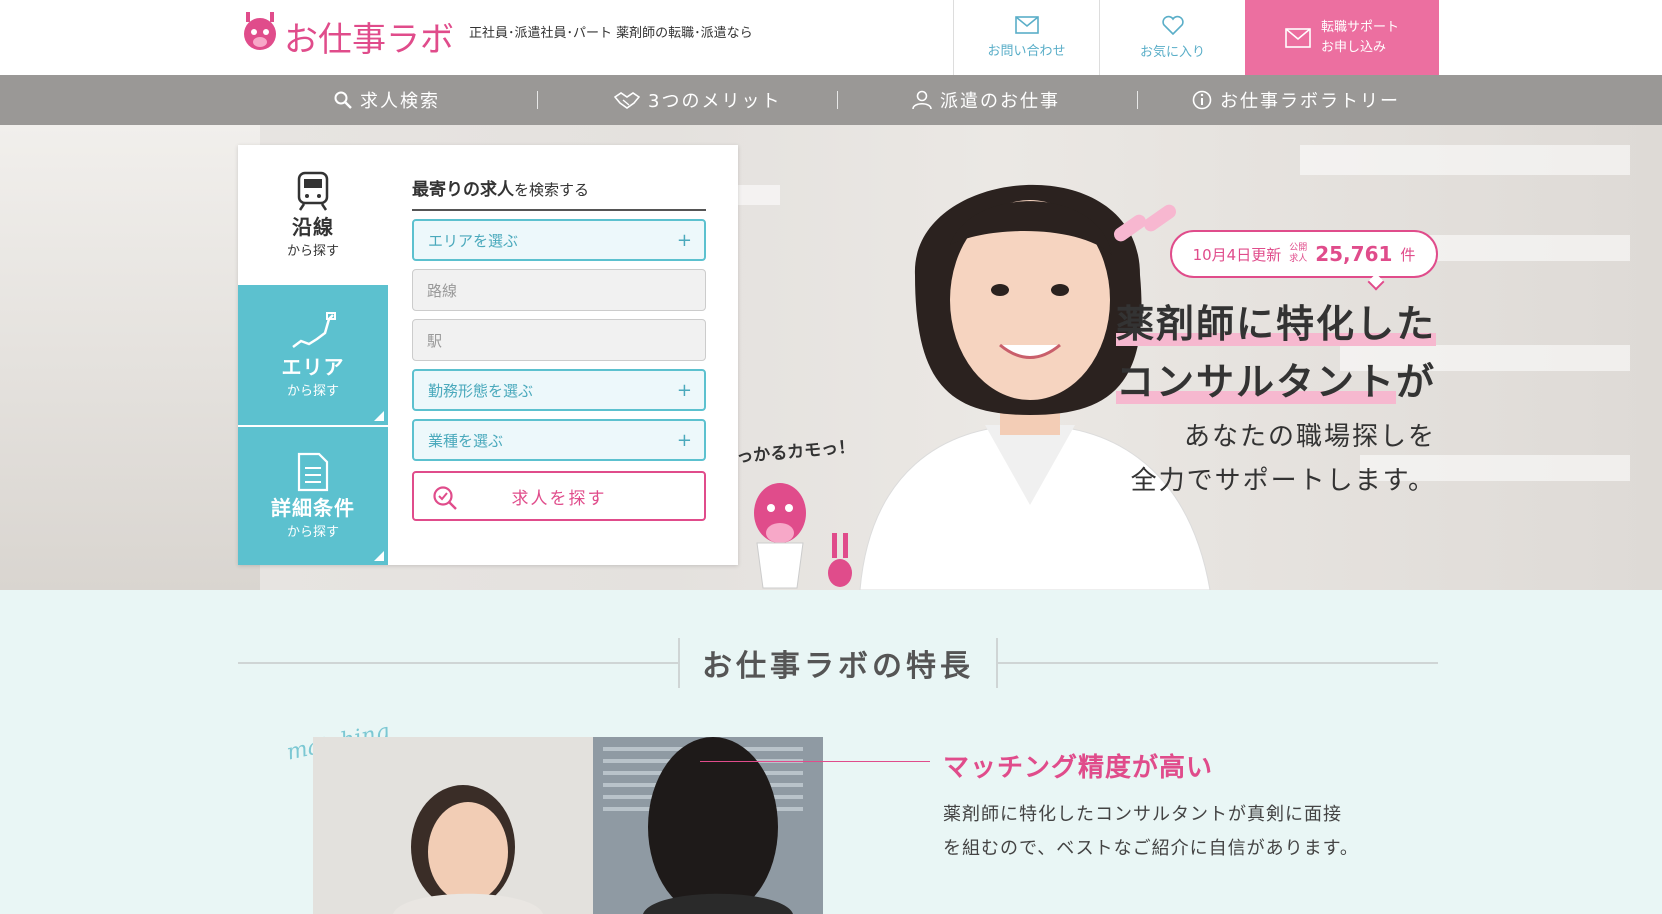  Describe the element at coordinates (313, 508) in the screenshot. I see `tab-title: 詳細条件` at that location.